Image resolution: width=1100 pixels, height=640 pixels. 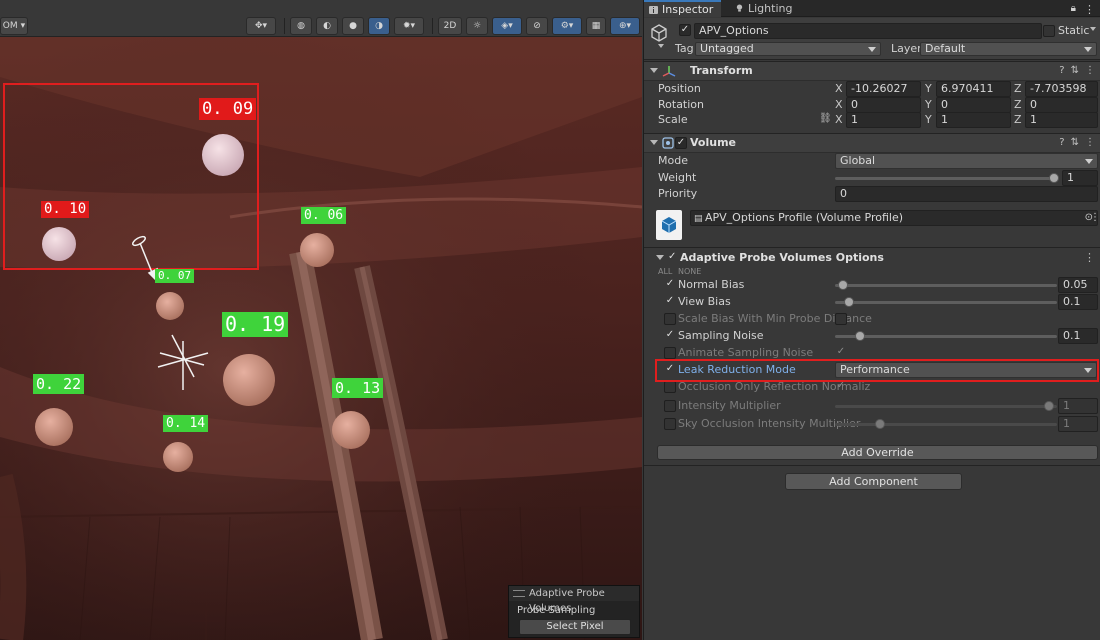 I want to click on wireframe-shading-button: ◍, so click(x=301, y=26).